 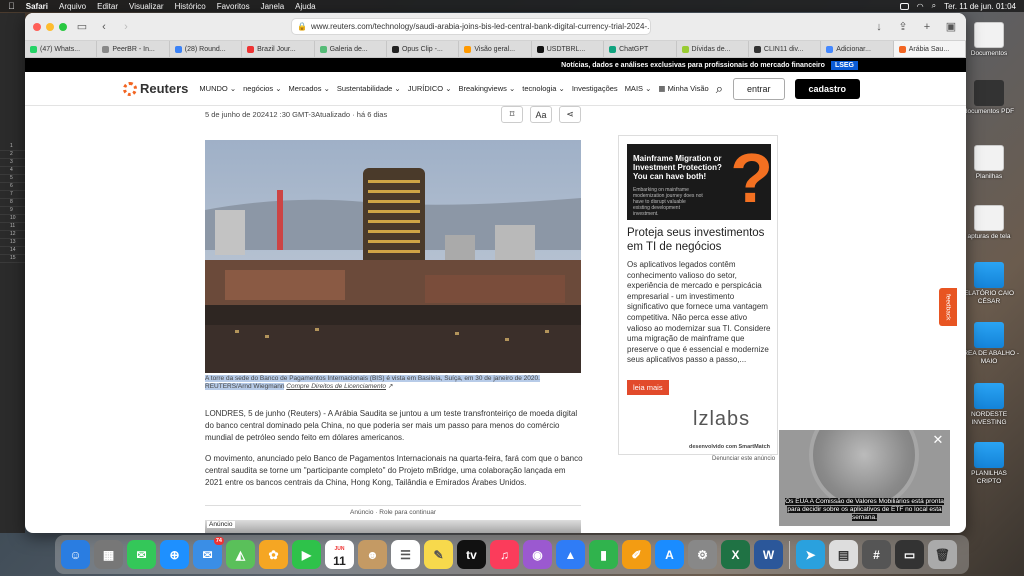 What do you see at coordinates (927, 27) in the screenshot?
I see `new-tab-icon: +` at bounding box center [927, 27].